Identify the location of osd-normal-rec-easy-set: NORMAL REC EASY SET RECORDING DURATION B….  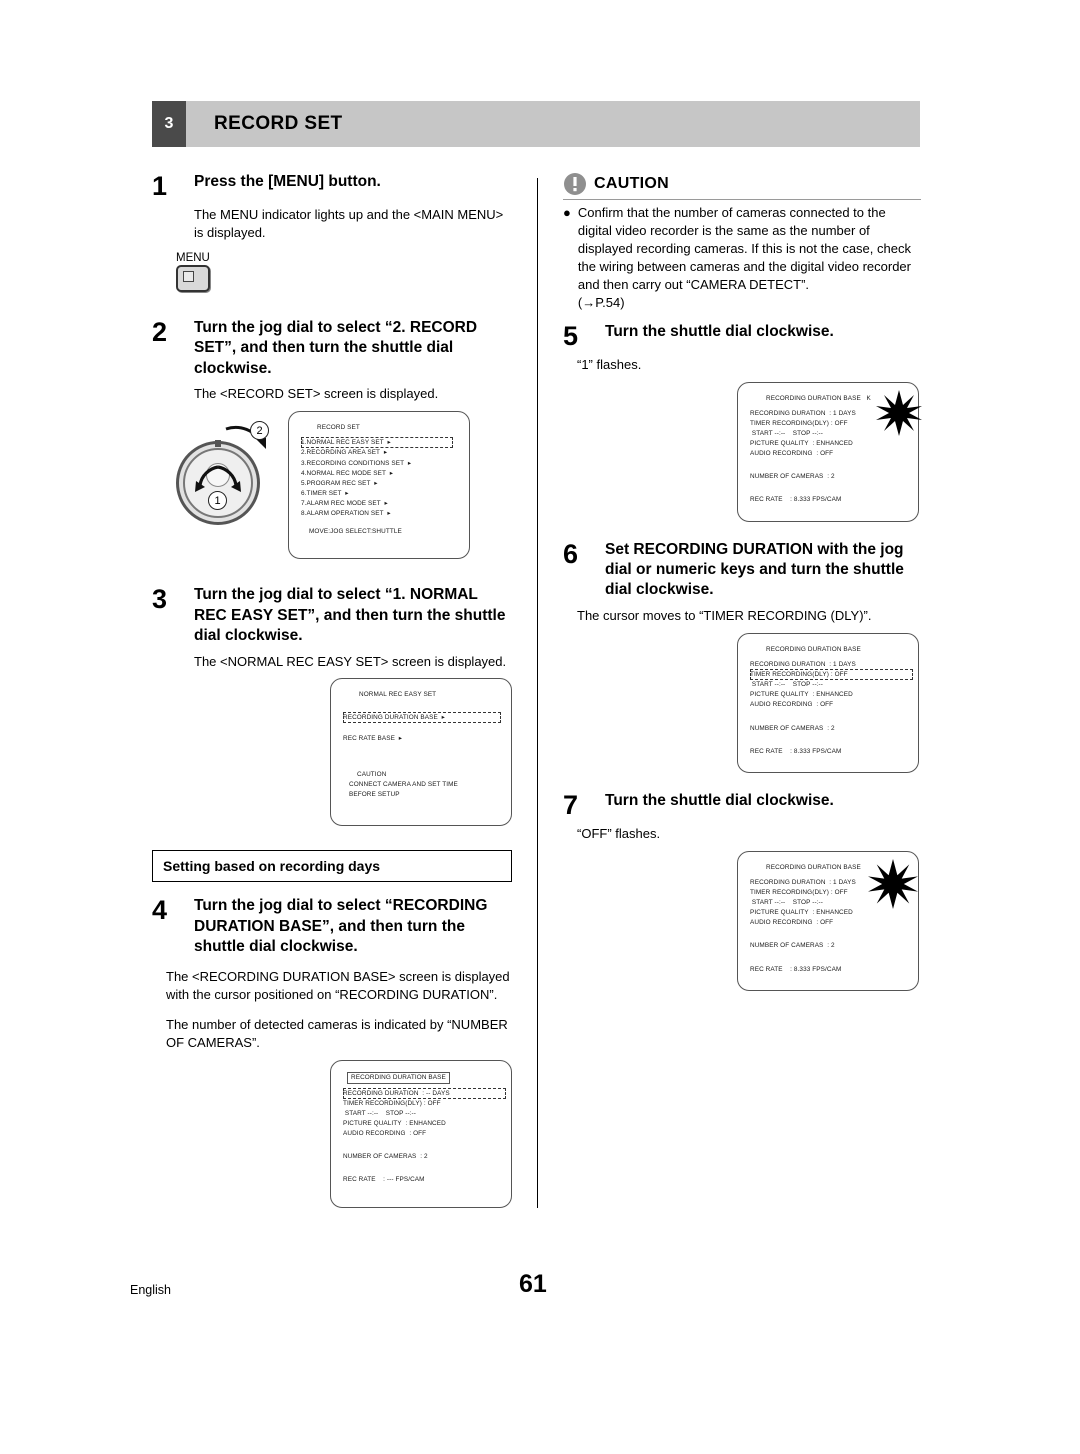
(421, 752).